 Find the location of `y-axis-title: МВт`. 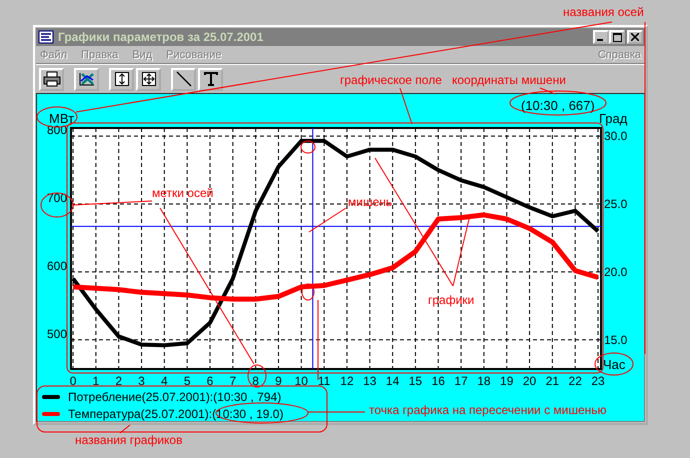

y-axis-title: МВт is located at coordinates (61, 118).